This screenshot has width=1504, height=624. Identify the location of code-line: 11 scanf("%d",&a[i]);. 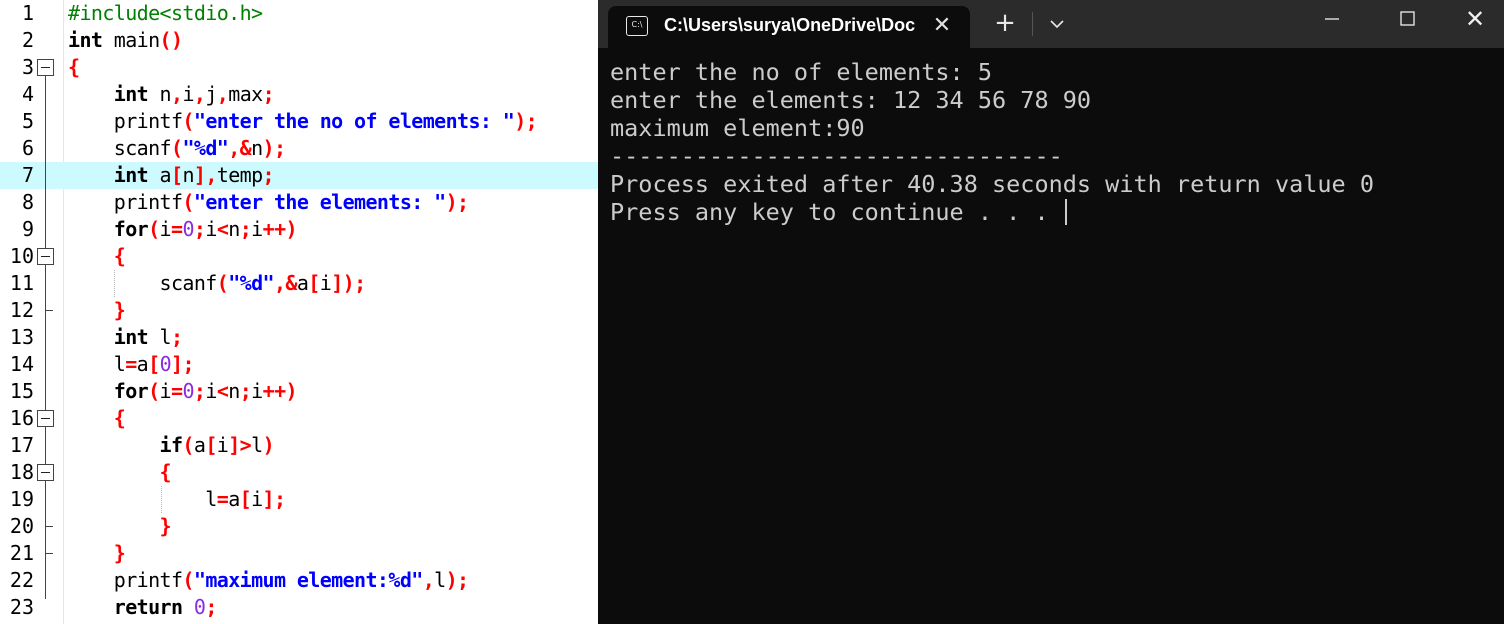
(299, 283).